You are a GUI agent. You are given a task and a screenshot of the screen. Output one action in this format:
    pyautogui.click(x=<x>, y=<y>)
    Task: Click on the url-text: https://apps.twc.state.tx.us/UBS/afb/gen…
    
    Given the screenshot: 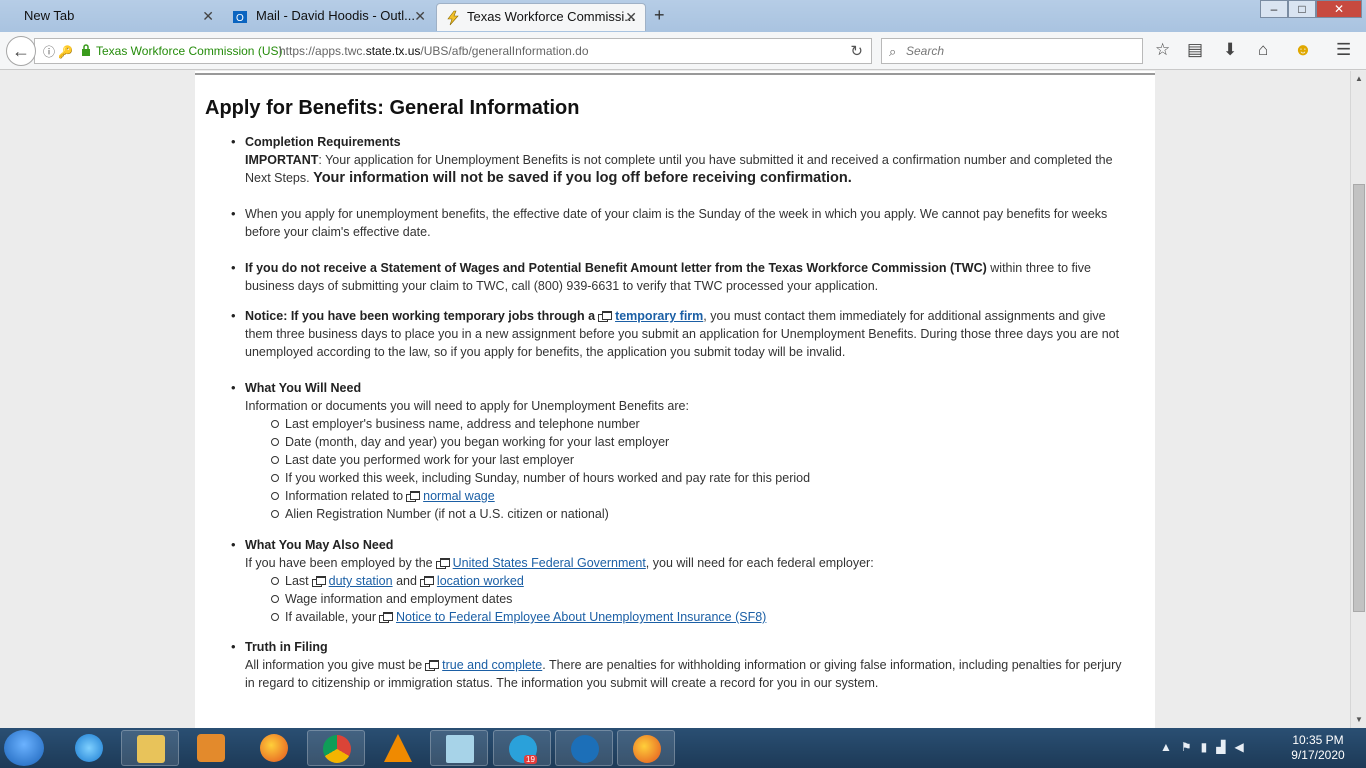 What is the action you would take?
    pyautogui.click(x=434, y=51)
    